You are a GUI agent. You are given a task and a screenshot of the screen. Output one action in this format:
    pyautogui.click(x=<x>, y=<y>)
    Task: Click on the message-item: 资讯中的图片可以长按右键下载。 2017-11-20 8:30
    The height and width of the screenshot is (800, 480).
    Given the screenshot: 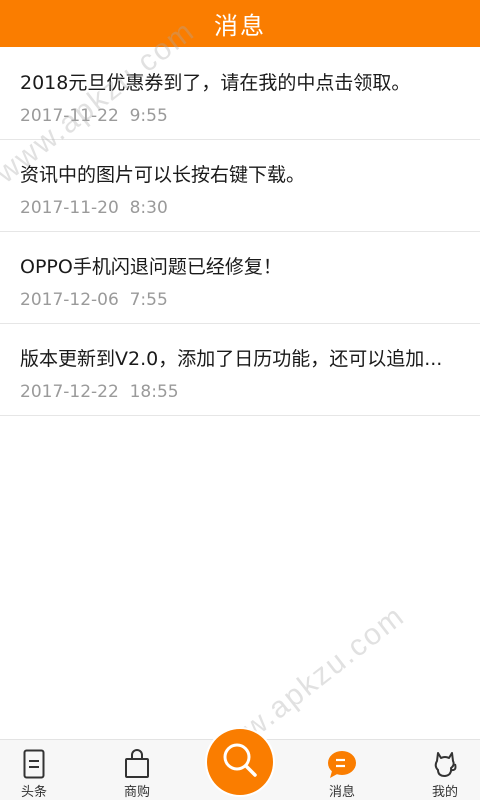 What is the action you would take?
    pyautogui.click(x=240, y=186)
    